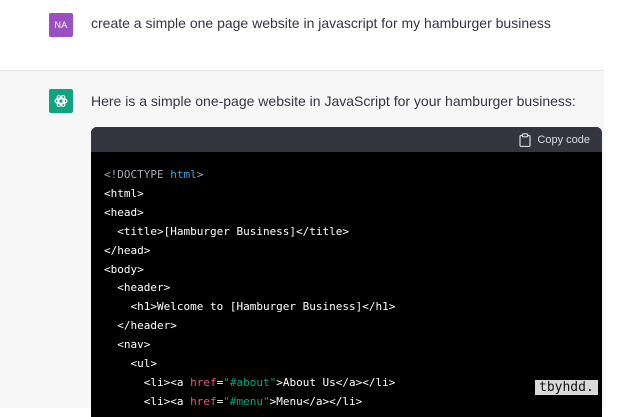 This screenshot has height=417, width=631. Describe the element at coordinates (140, 326) in the screenshot. I see `code-line: </header>` at that location.